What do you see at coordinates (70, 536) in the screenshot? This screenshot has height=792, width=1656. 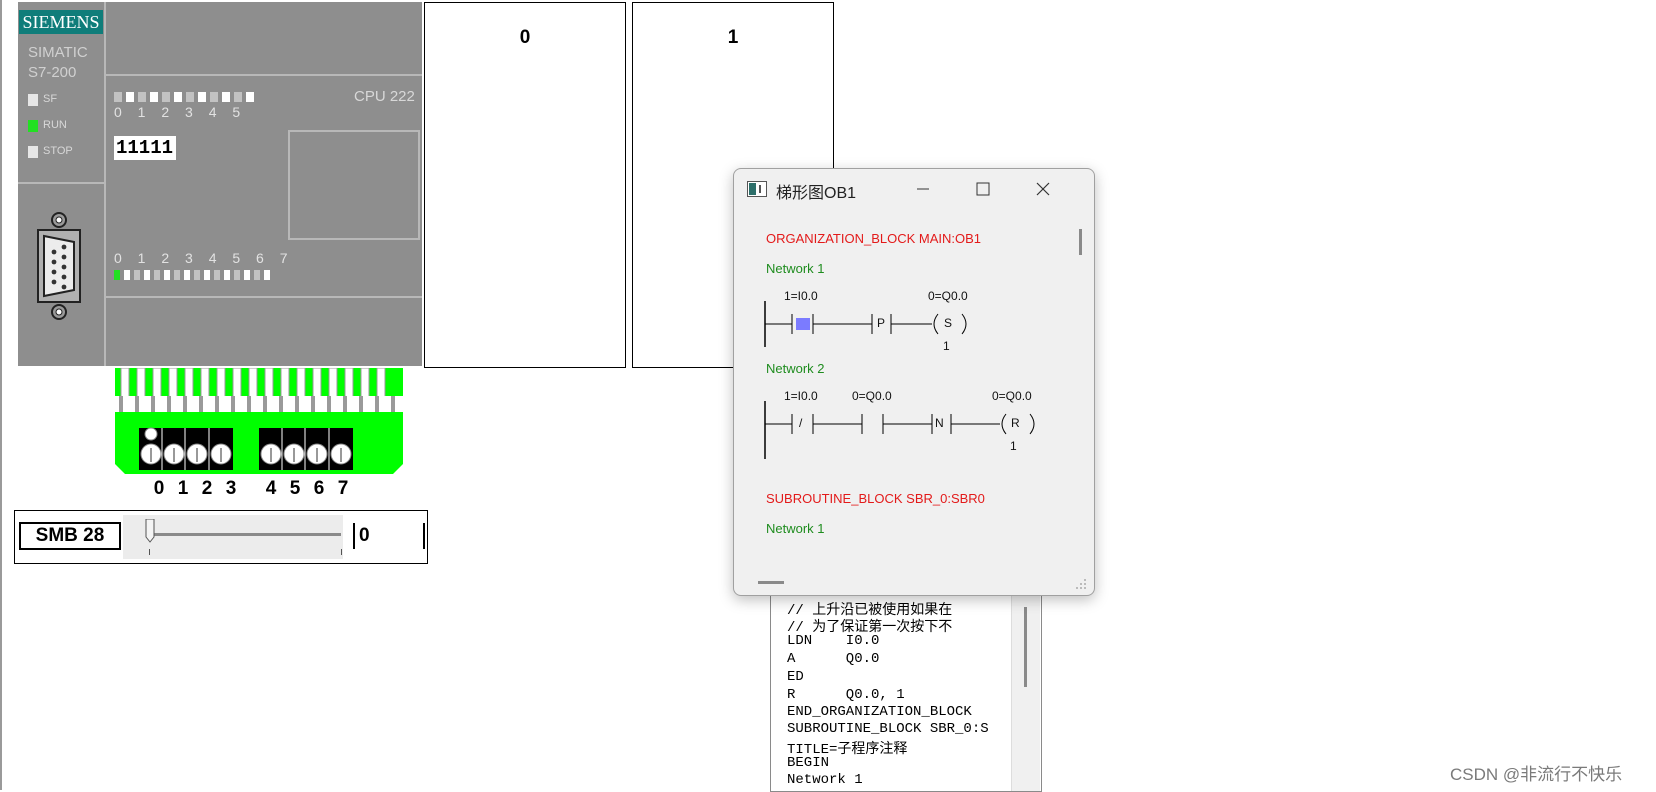 I see `smb28-label: SMB 28` at bounding box center [70, 536].